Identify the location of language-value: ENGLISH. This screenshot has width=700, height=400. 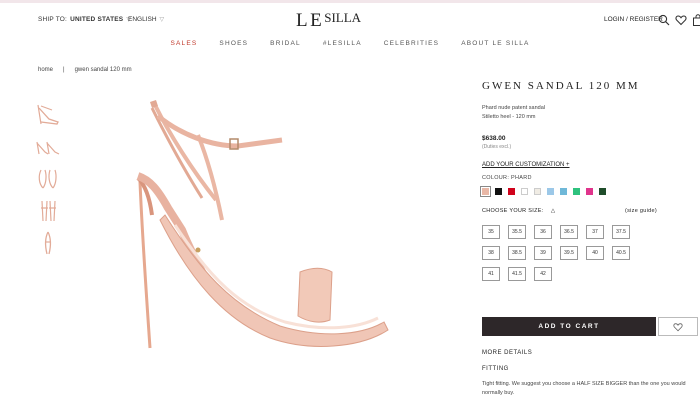
(142, 19).